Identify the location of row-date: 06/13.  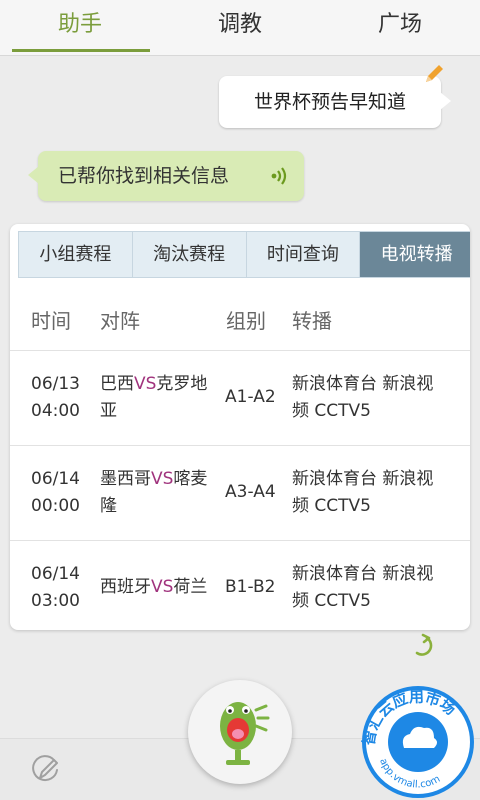
(55, 384).